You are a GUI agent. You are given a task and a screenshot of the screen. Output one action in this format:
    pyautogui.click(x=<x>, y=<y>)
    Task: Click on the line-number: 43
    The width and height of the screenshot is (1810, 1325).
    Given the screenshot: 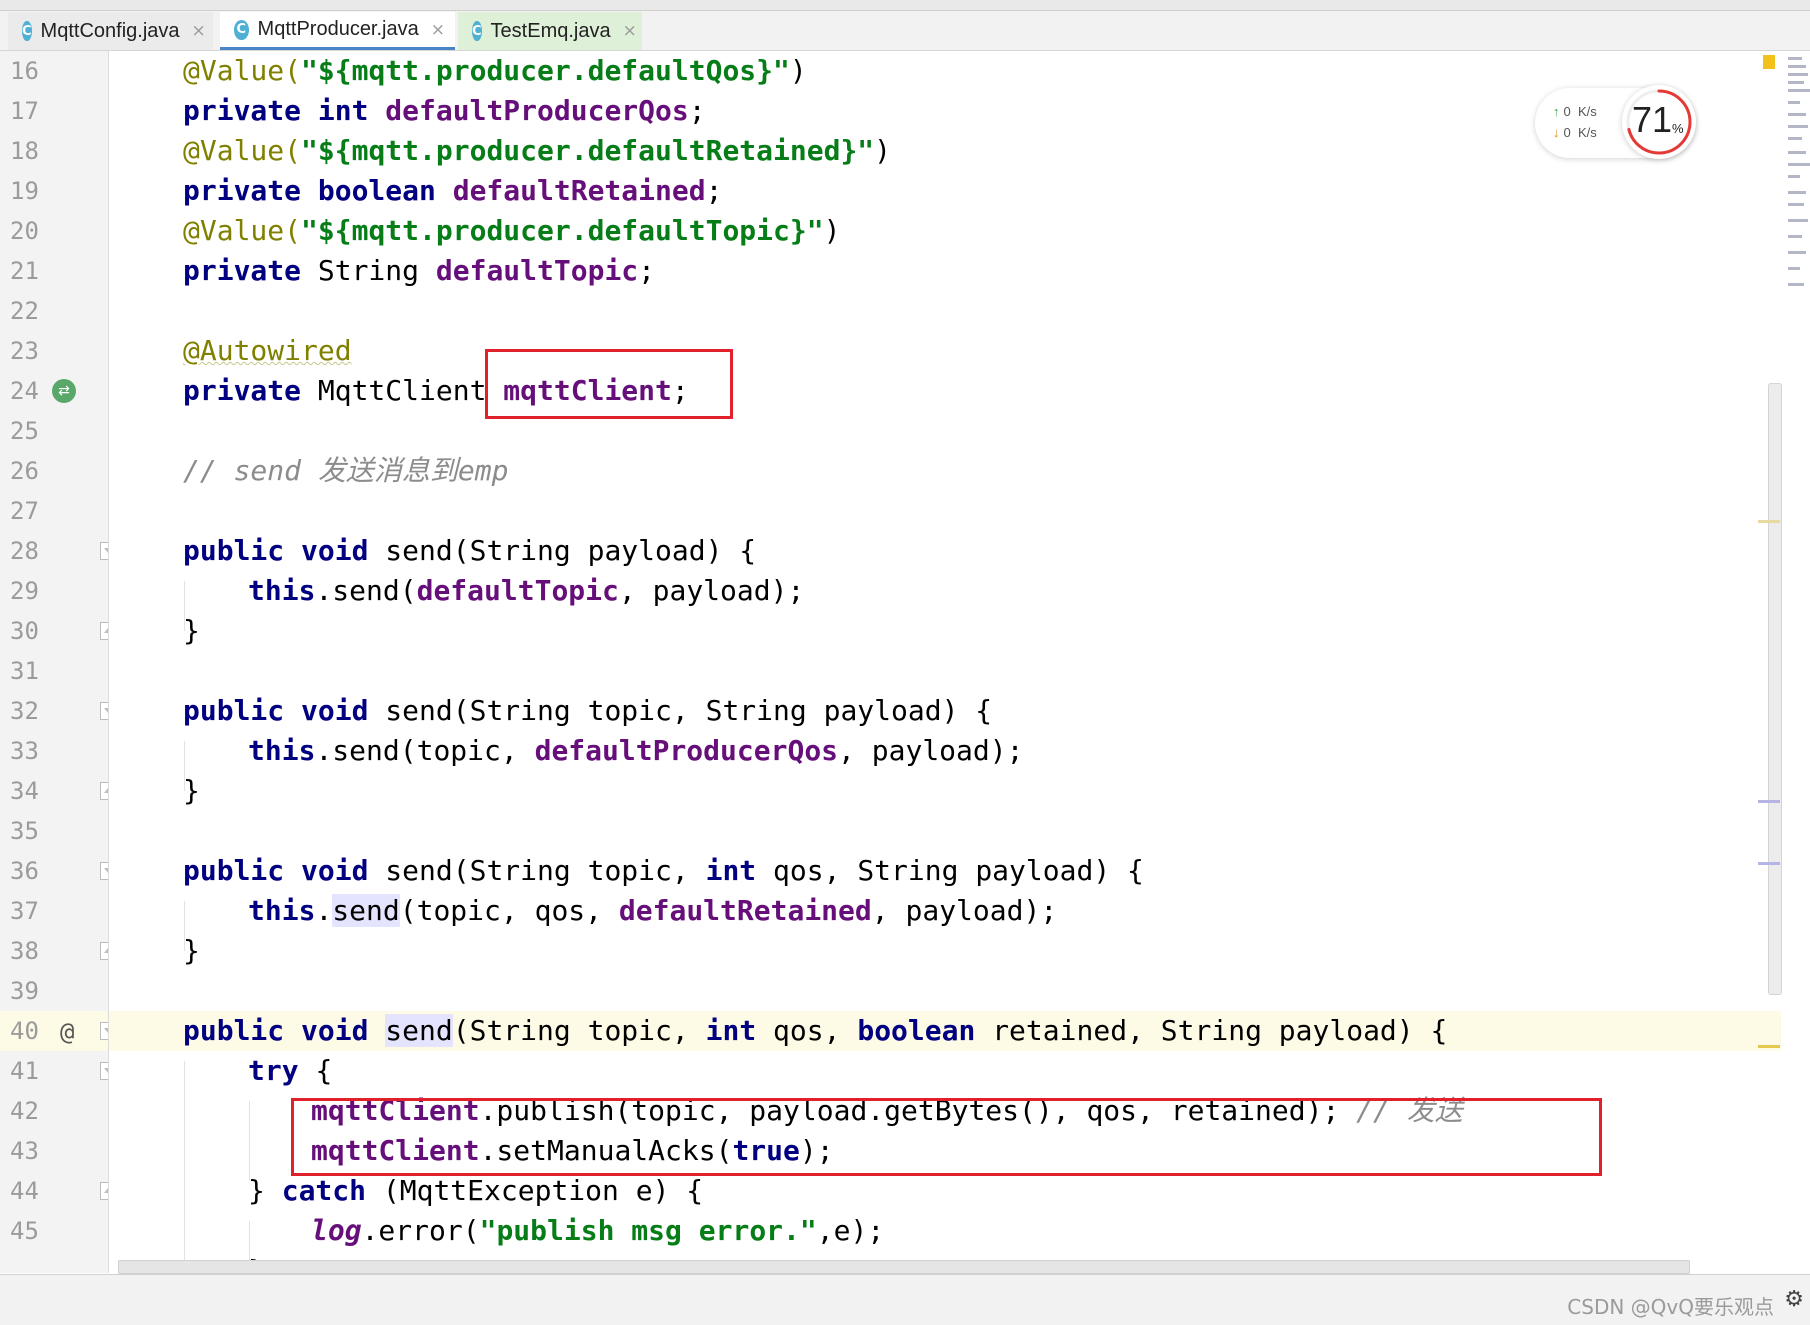 What is the action you would take?
    pyautogui.click(x=24, y=1151)
    